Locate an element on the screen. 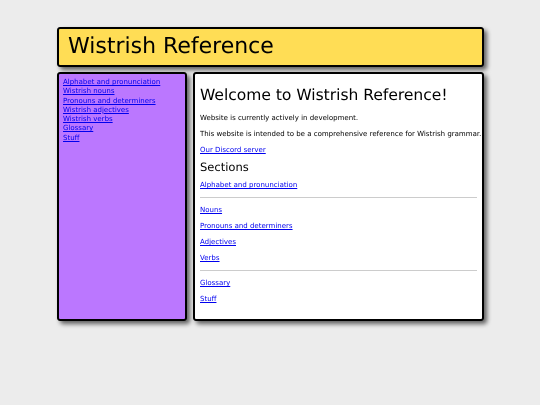 Image resolution: width=540 pixels, height=405 pixels. section-heading: Sections is located at coordinates (225, 167).